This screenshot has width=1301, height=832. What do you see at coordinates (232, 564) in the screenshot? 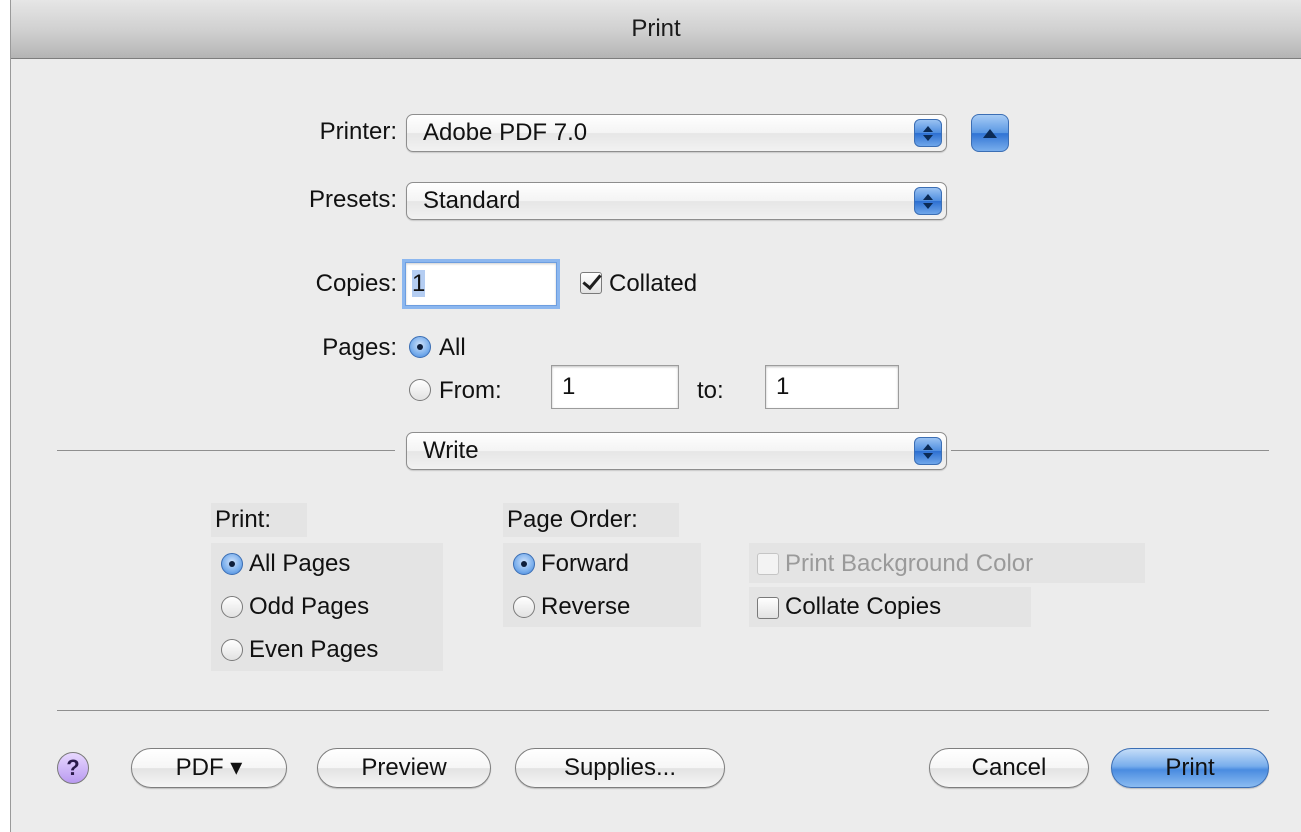
I see `all-pages-radio` at bounding box center [232, 564].